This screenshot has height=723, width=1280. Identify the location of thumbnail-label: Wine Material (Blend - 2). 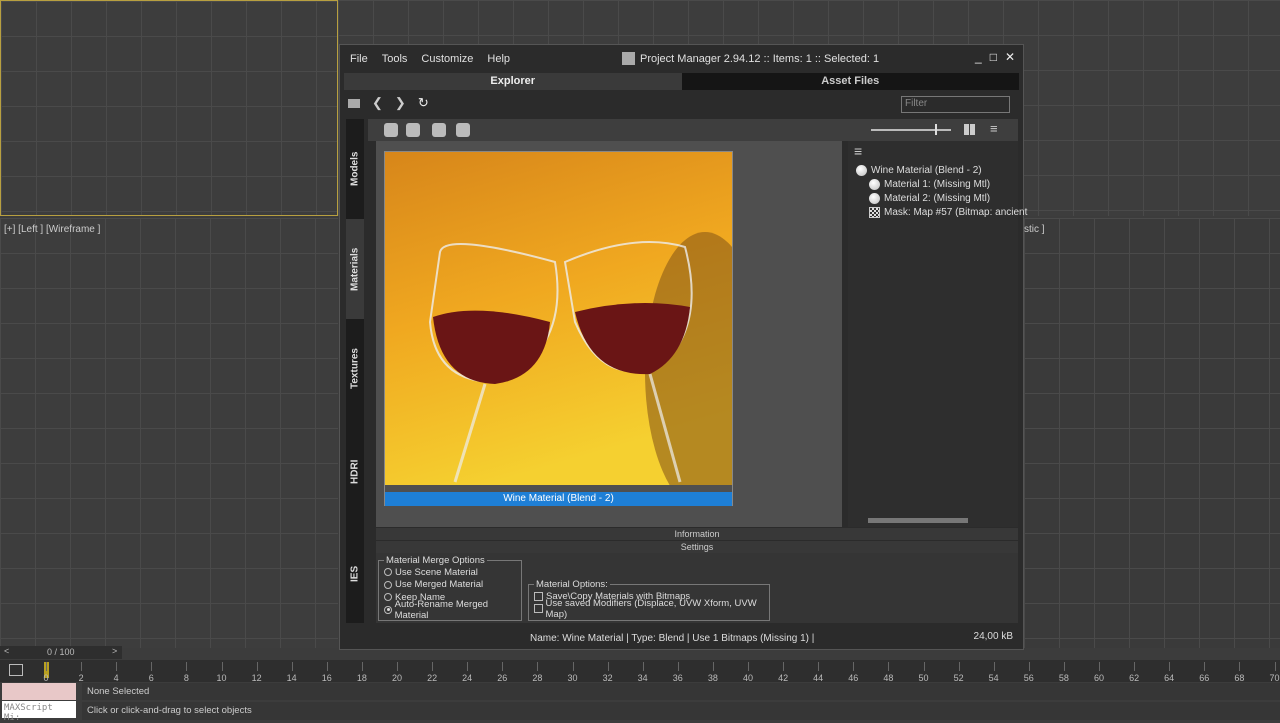
(558, 499).